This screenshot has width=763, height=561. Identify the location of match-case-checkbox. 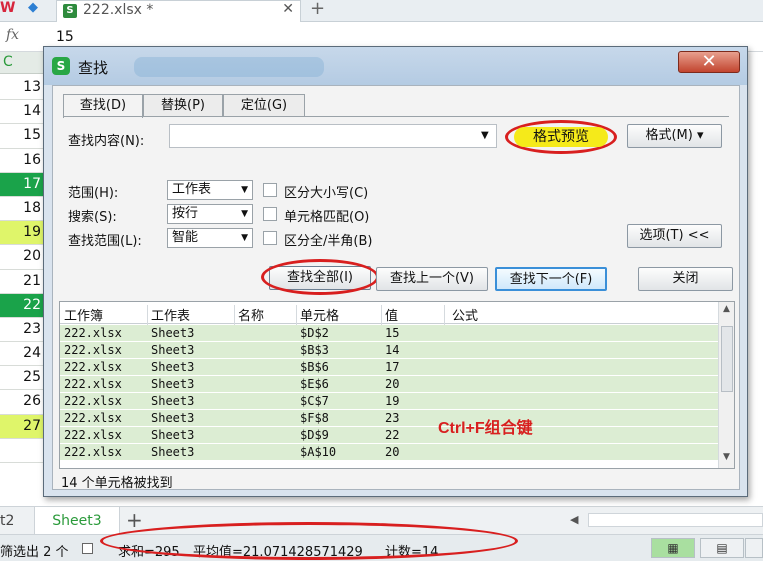
(270, 190).